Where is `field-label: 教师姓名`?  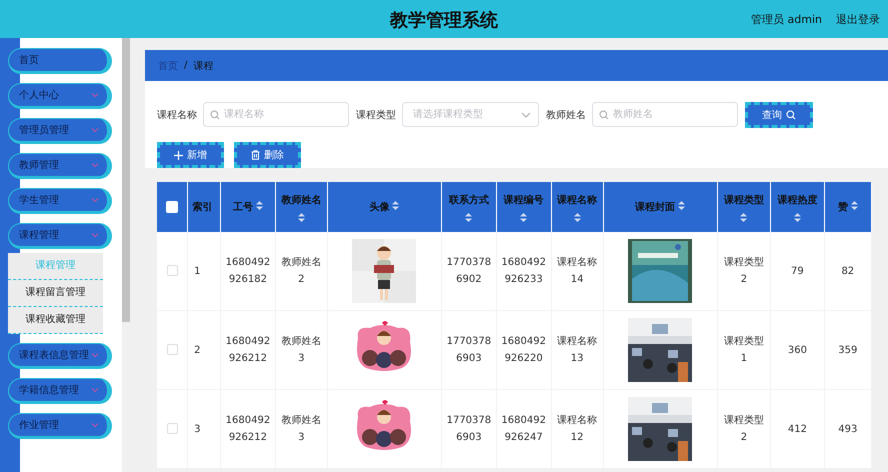
field-label: 教师姓名 is located at coordinates (566, 115).